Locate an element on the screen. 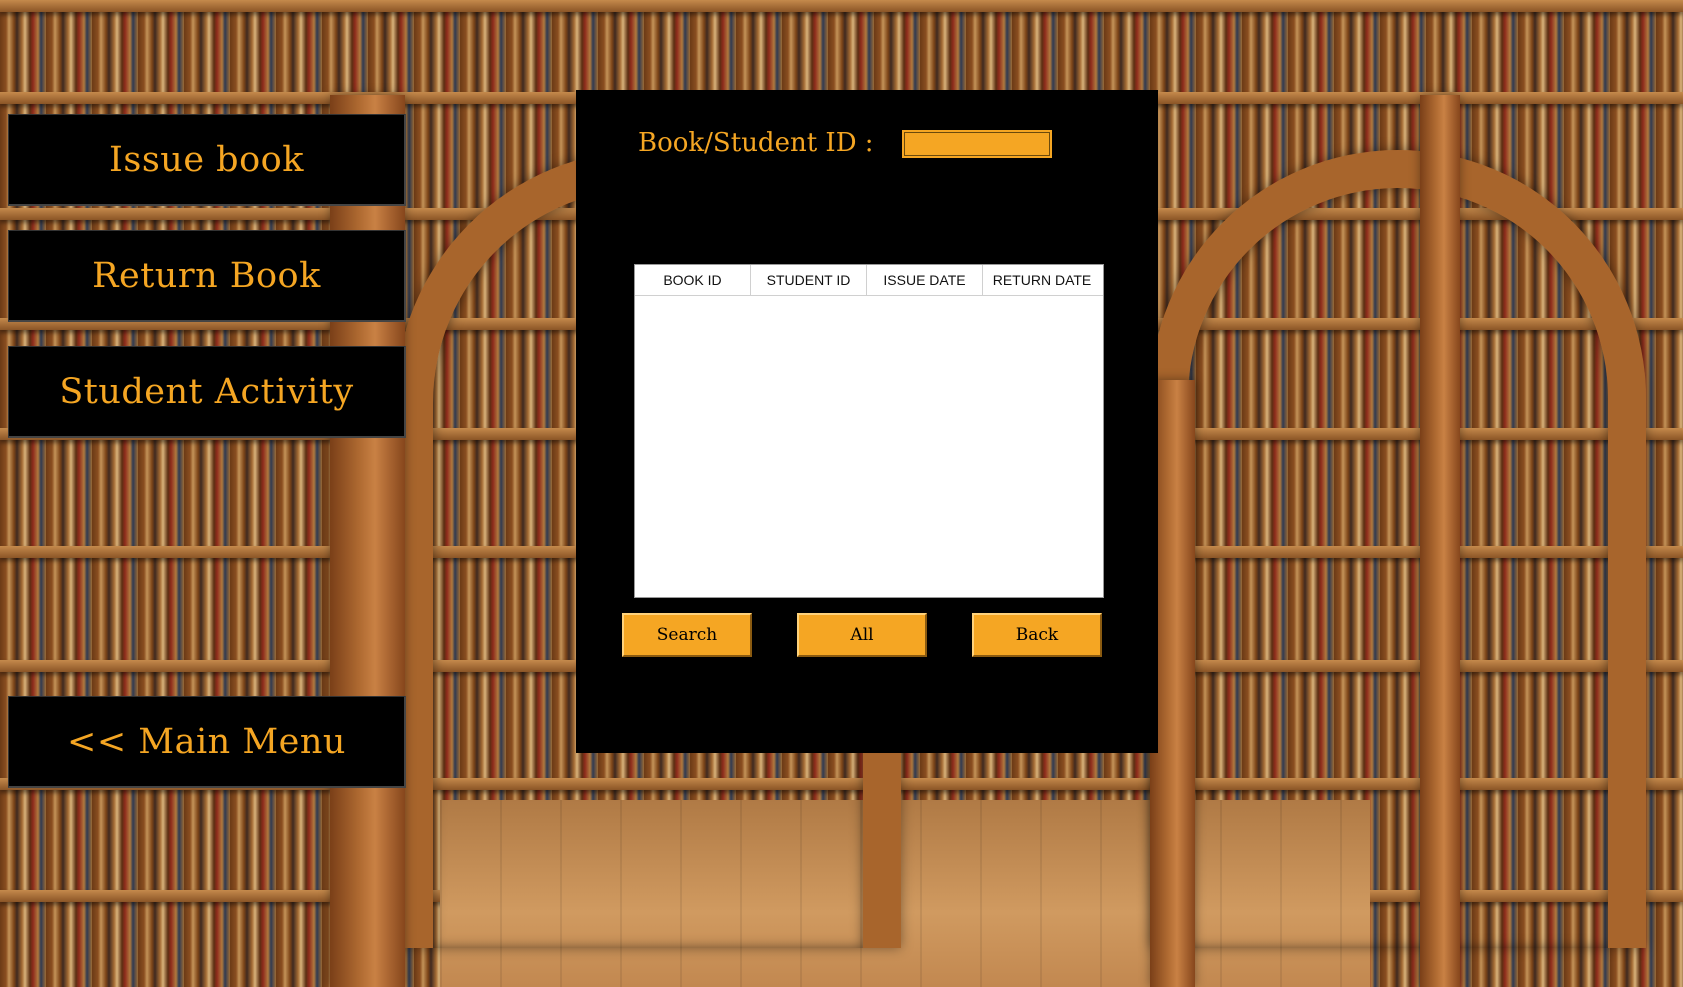 This screenshot has height=987, width=1683. issue-book-button: Issue book is located at coordinates (207, 160).